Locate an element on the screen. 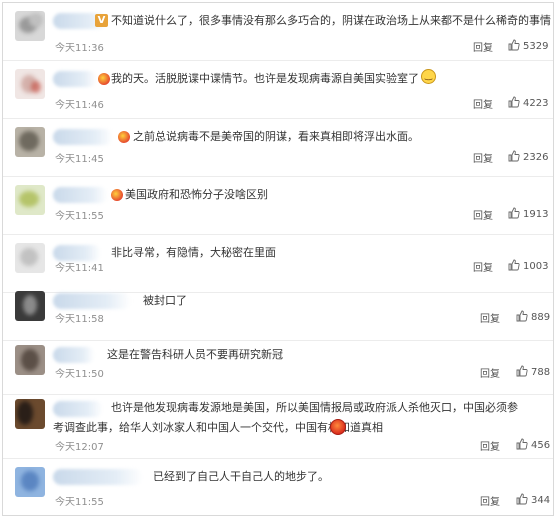 The width and height of the screenshot is (558, 520). comment-item: 这是在警告科研人员不要再研究新冠 今天11:50 回复 788 is located at coordinates (278, 366).